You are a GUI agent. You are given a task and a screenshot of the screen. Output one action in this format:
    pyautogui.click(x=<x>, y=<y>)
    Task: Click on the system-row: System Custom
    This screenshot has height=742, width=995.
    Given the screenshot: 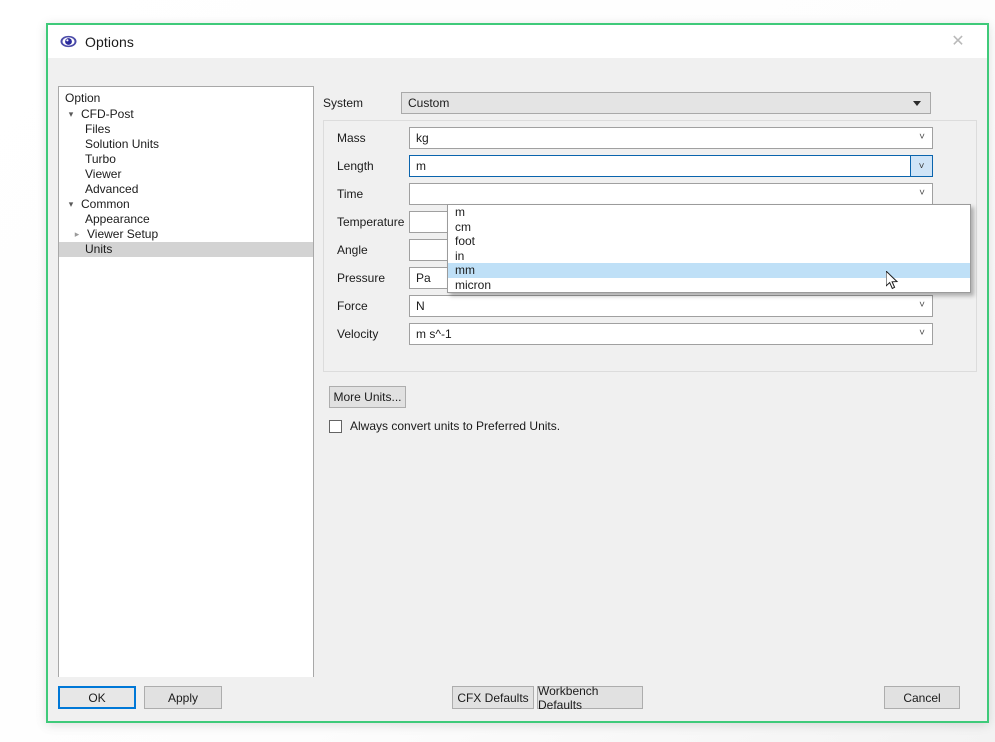 What is the action you would take?
    pyautogui.click(x=650, y=103)
    